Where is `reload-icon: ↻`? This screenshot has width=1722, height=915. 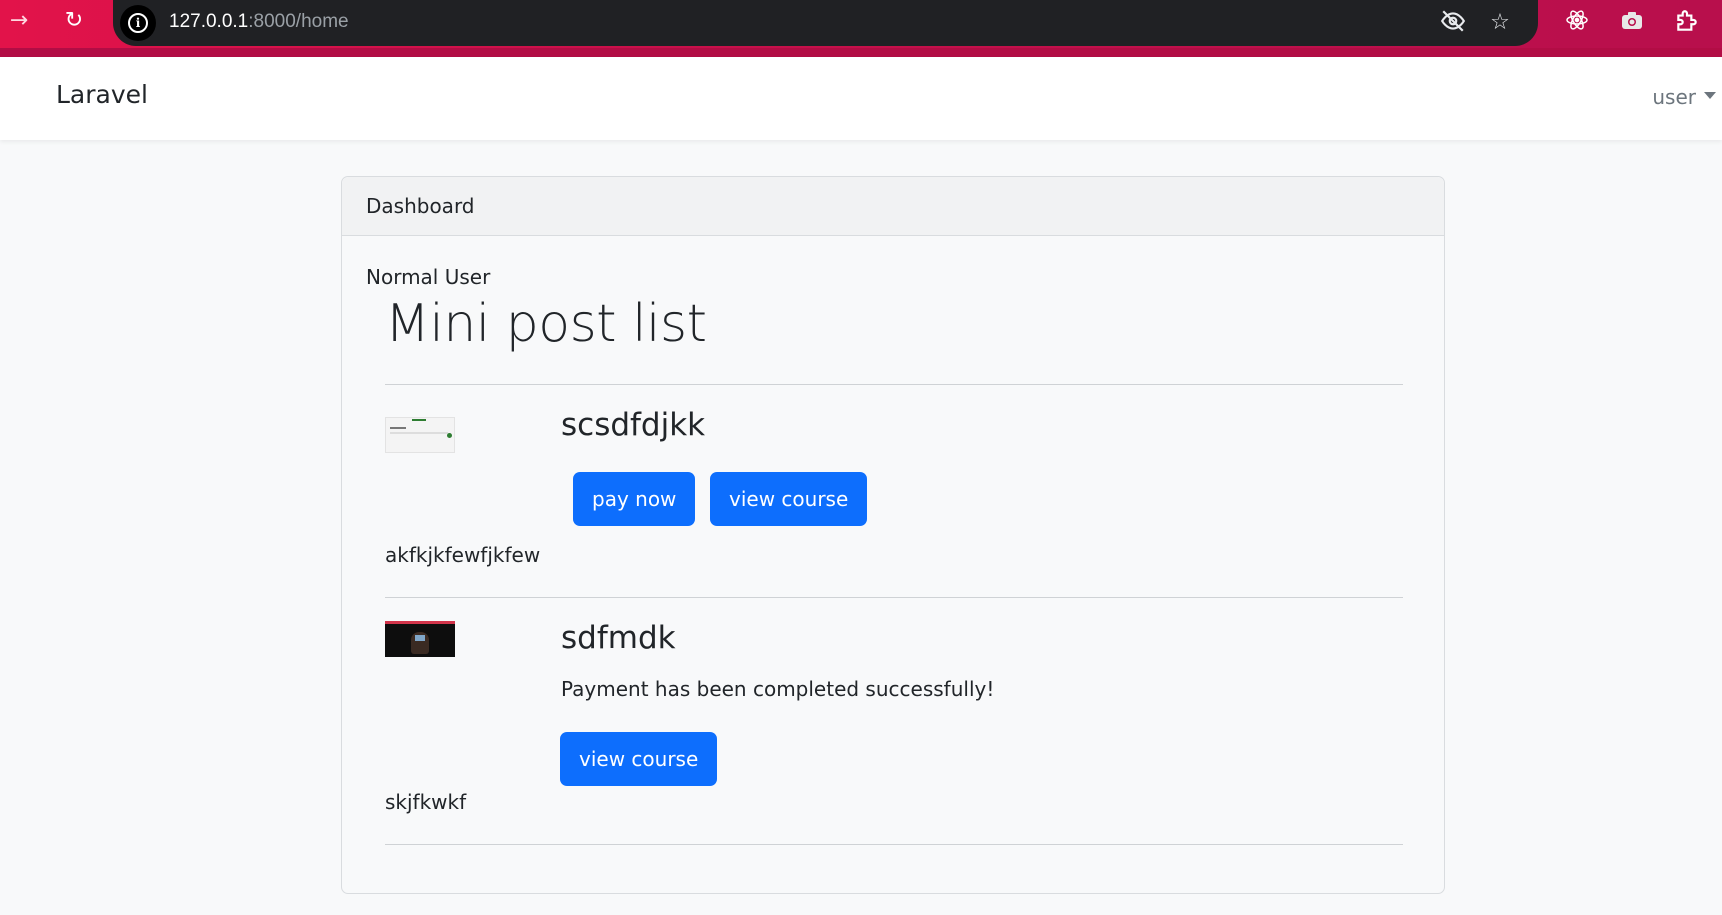
reload-icon: ↻ is located at coordinates (74, 21).